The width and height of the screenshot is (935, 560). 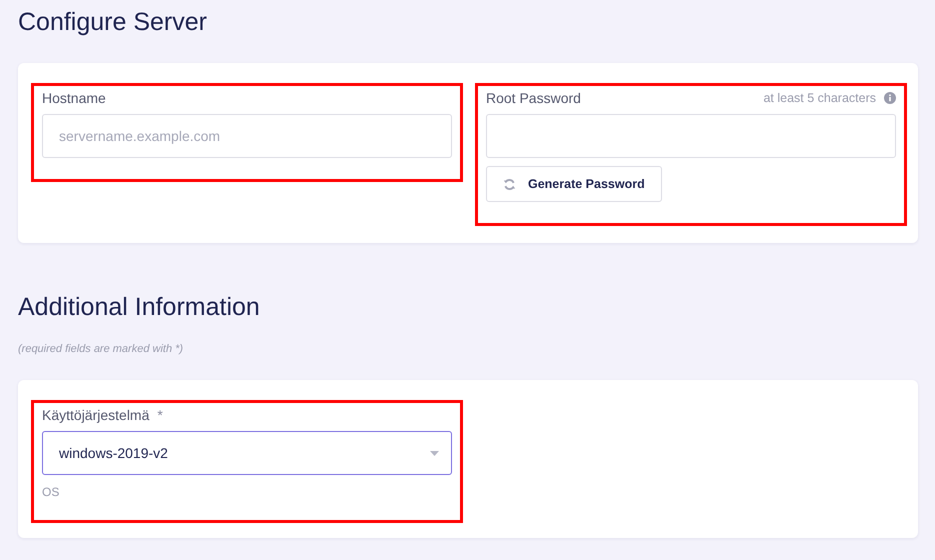 What do you see at coordinates (434, 453) in the screenshot?
I see `dropdown-caret-icon` at bounding box center [434, 453].